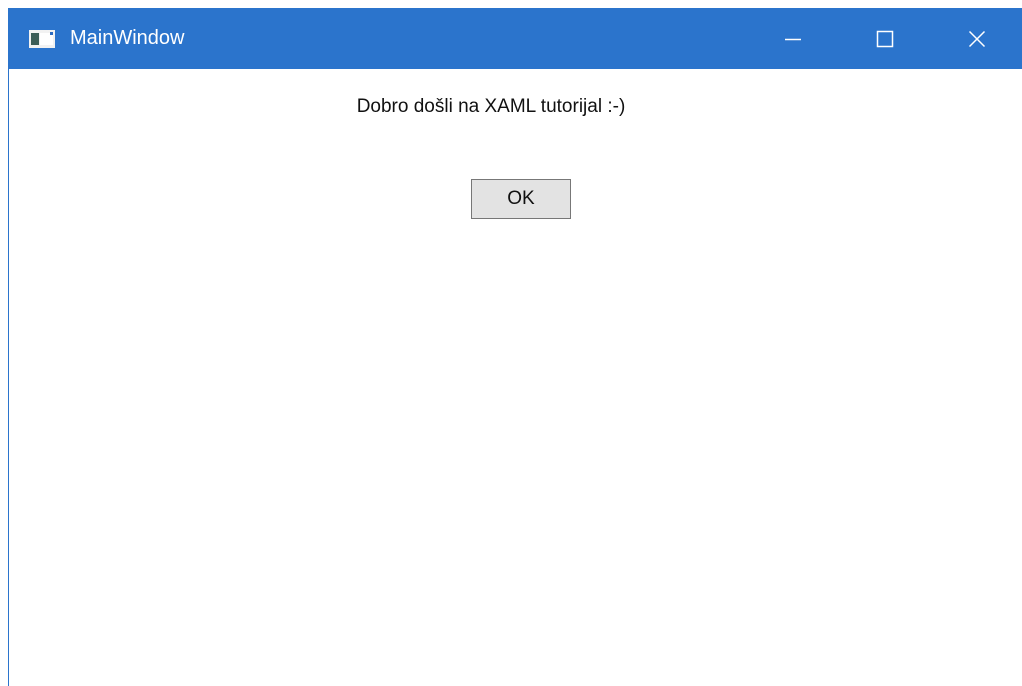 Image resolution: width=1022 pixels, height=686 pixels. I want to click on close-icon, so click(977, 38).